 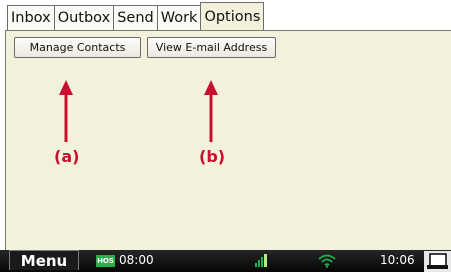 I want to click on tab-bar: Inbox Outbox Send Work Options, so click(x=136, y=17).